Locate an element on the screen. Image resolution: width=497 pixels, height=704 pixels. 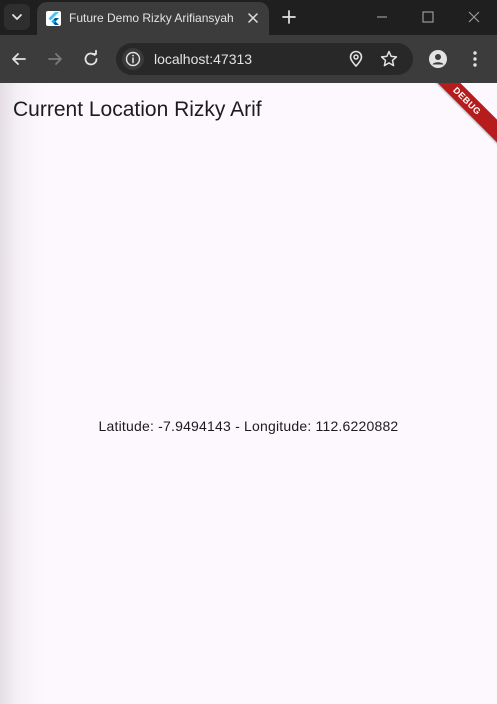
info-icon is located at coordinates (133, 59).